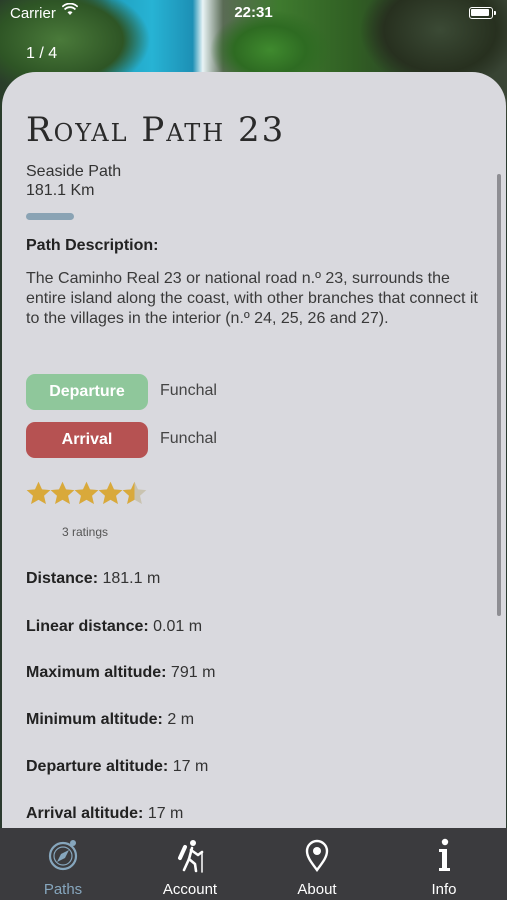  What do you see at coordinates (482, 13) in the screenshot?
I see `battery-icon` at bounding box center [482, 13].